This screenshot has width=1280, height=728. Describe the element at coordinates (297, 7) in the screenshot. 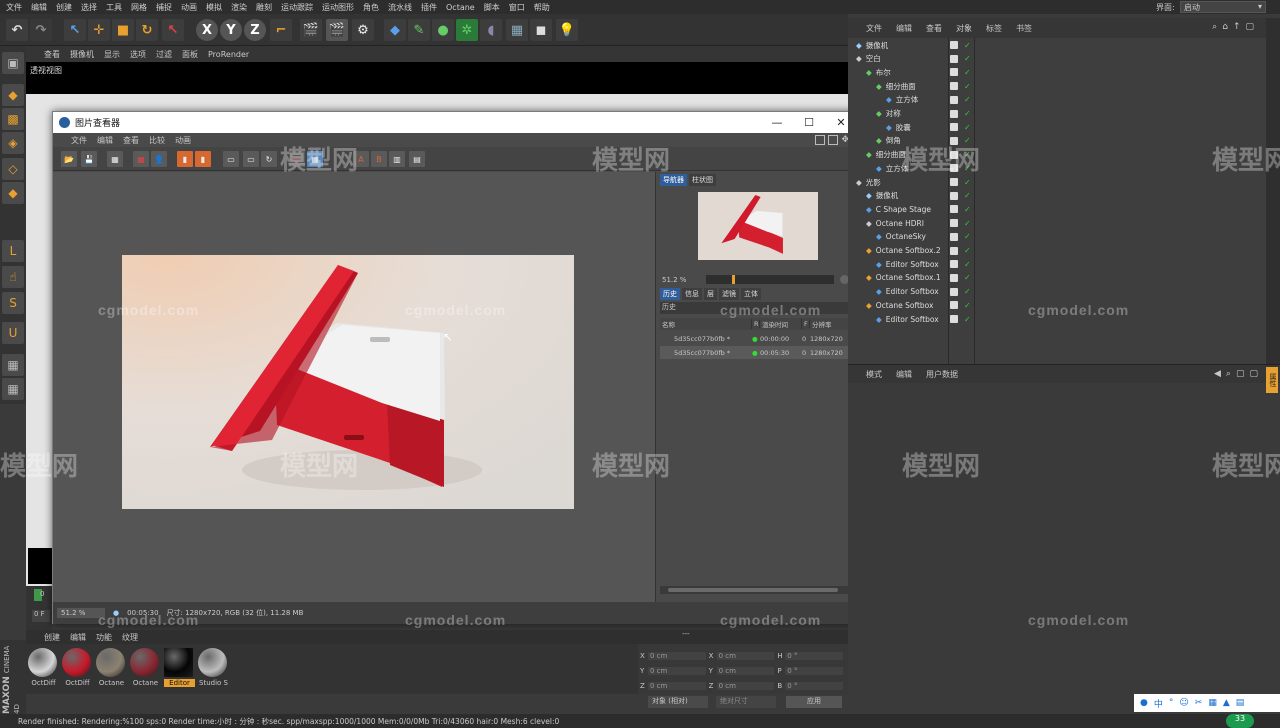

I see `menu-item: 运动跟踪` at that location.